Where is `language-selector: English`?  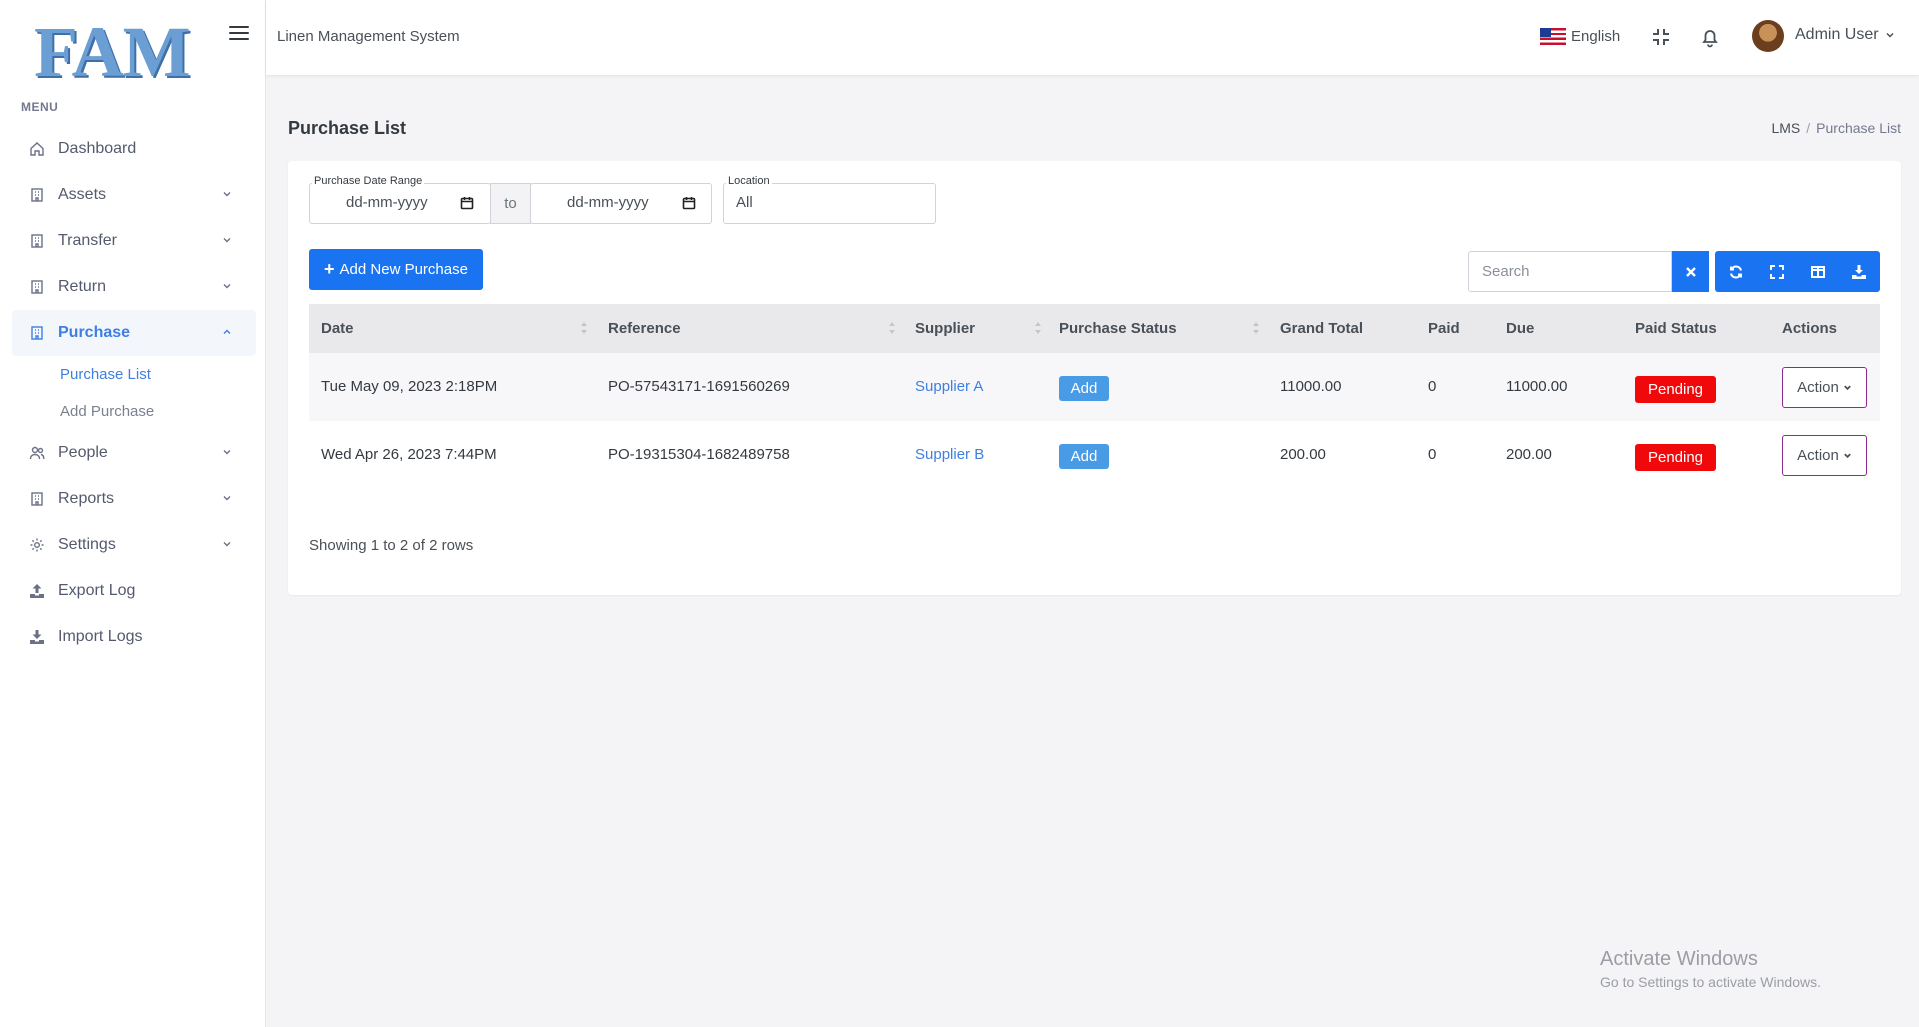
language-selector: English is located at coordinates (1580, 36).